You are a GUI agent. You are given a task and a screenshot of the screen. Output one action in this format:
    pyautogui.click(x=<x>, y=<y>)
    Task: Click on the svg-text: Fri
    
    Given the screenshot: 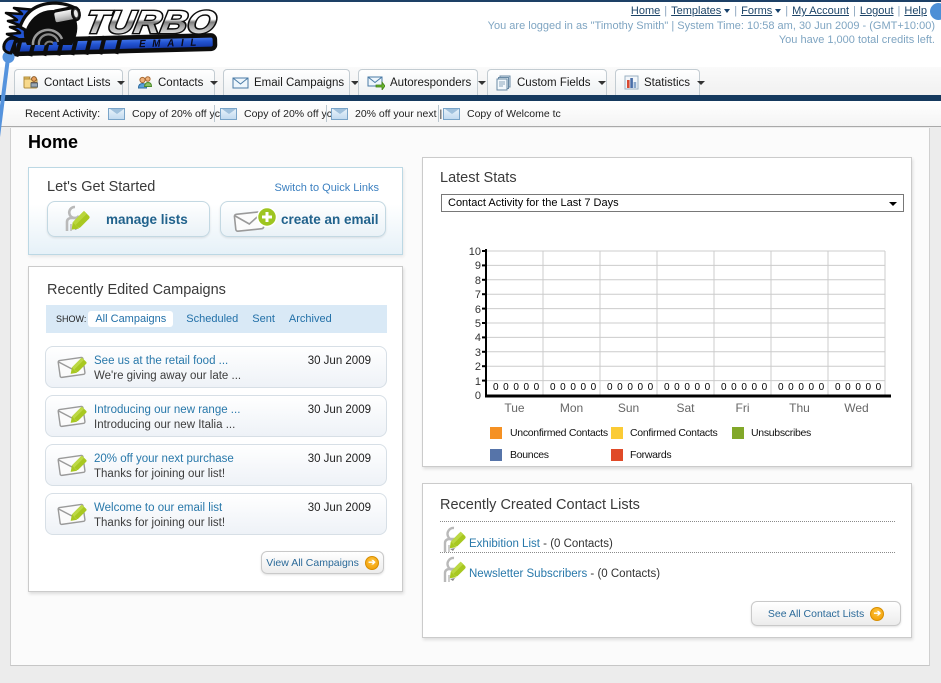 What is the action you would take?
    pyautogui.click(x=743, y=408)
    